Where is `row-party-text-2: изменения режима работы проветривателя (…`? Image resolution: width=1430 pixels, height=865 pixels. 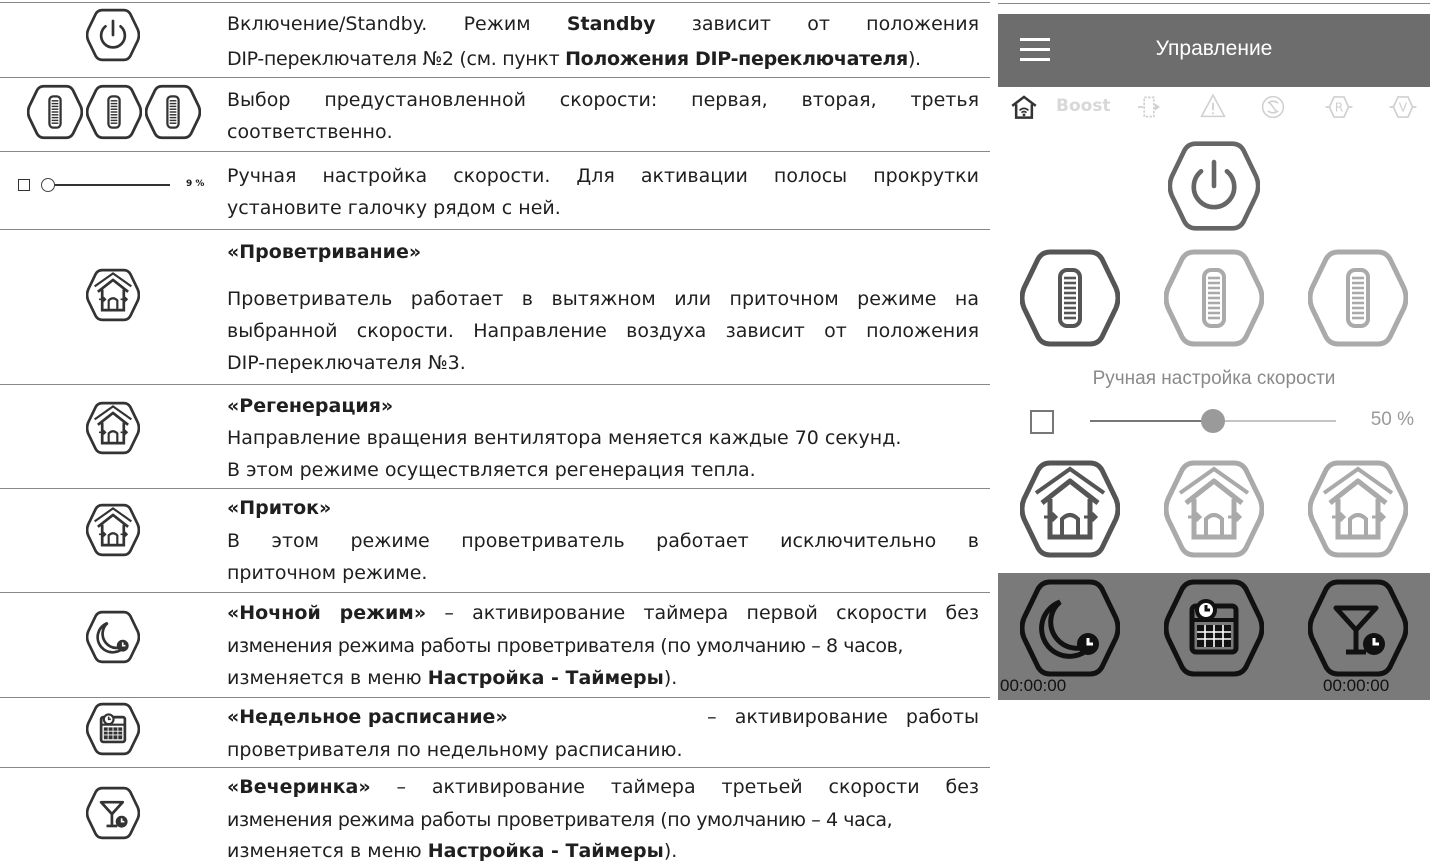 row-party-text-2: изменения режима работы проветривателя (… is located at coordinates (560, 820).